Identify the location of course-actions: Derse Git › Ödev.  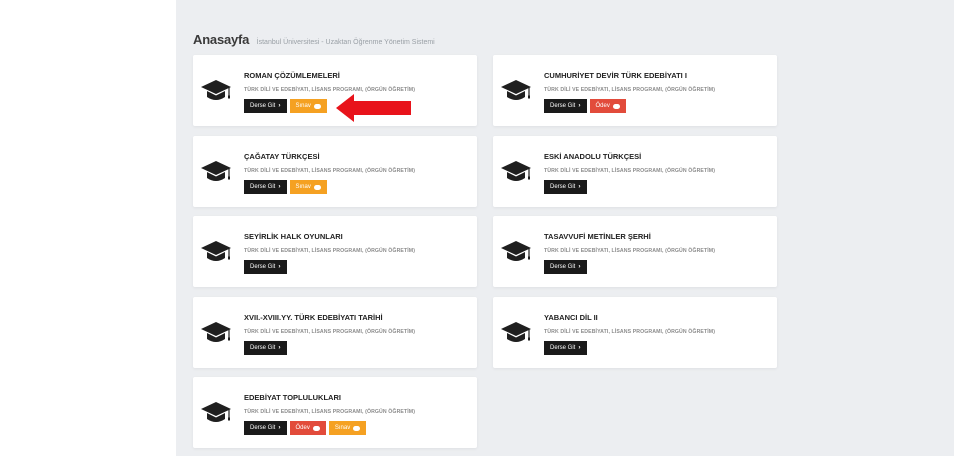
(585, 106).